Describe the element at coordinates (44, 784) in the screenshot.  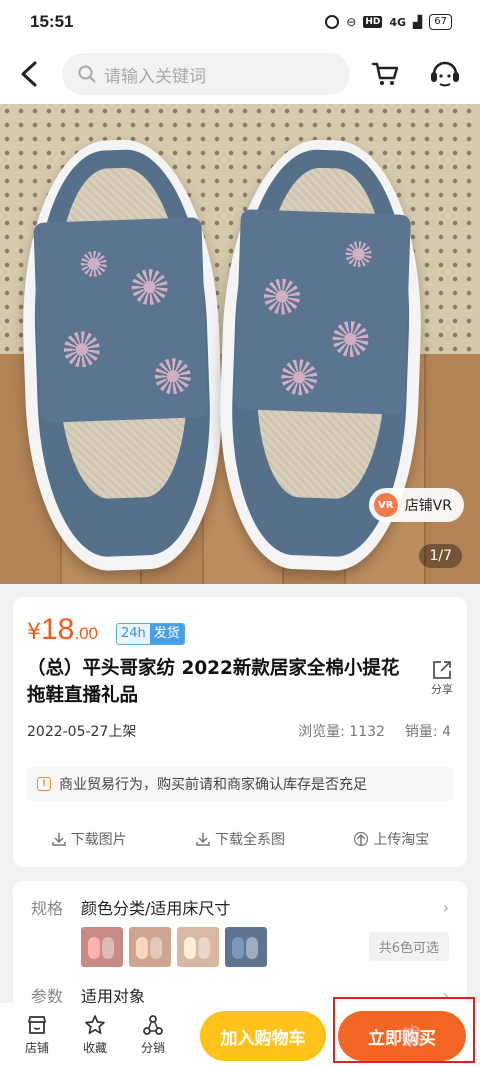
I see `notice-icon: !` at that location.